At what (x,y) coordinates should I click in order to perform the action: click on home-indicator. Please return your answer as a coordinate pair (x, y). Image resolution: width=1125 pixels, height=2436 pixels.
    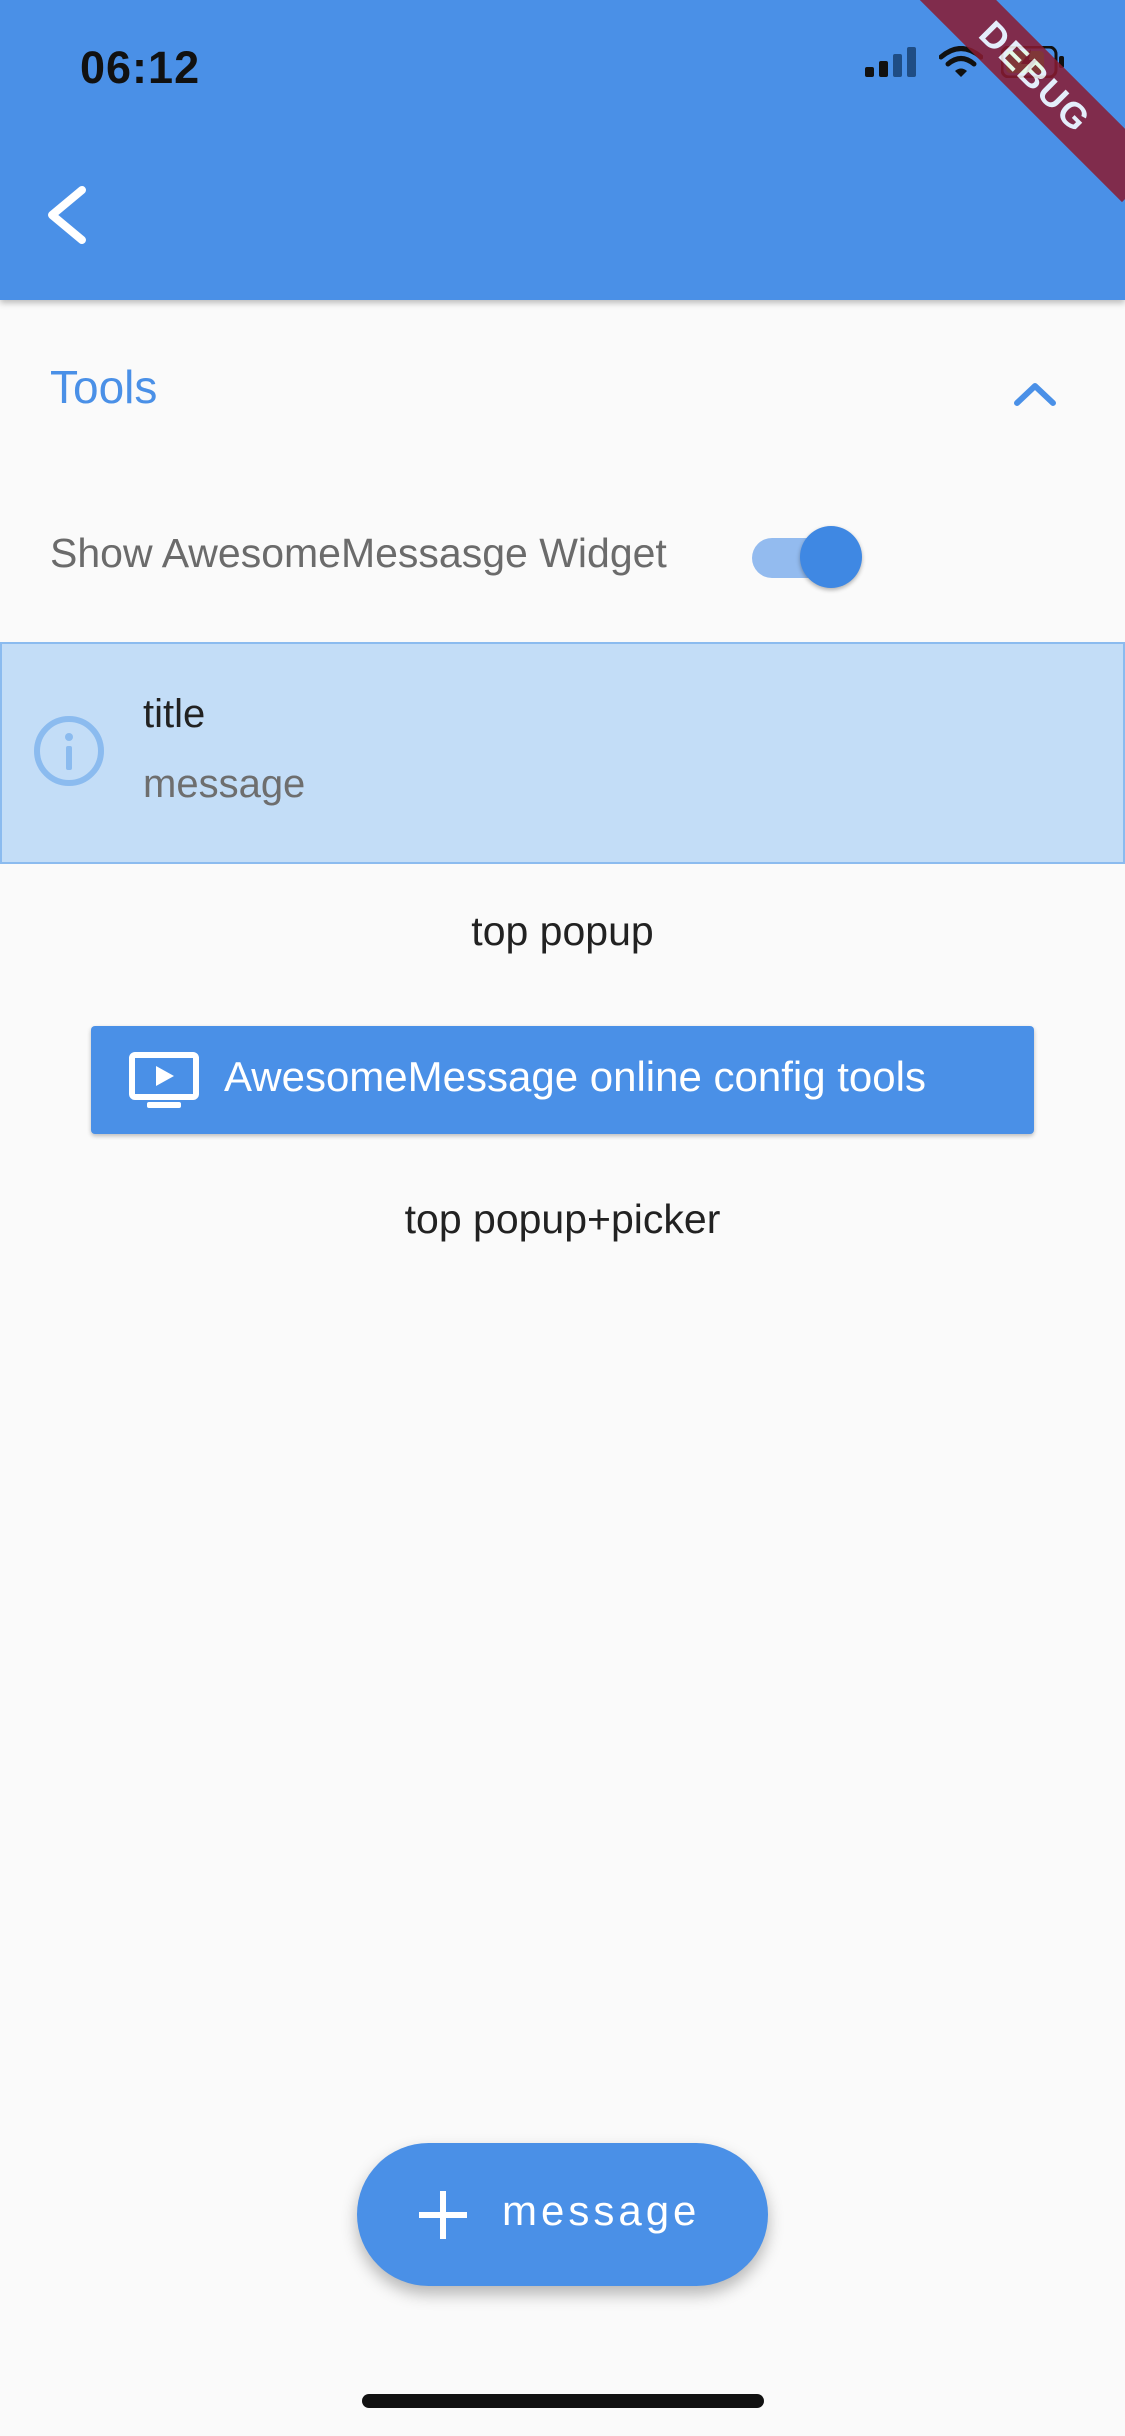
    Looking at the image, I should click on (563, 2401).